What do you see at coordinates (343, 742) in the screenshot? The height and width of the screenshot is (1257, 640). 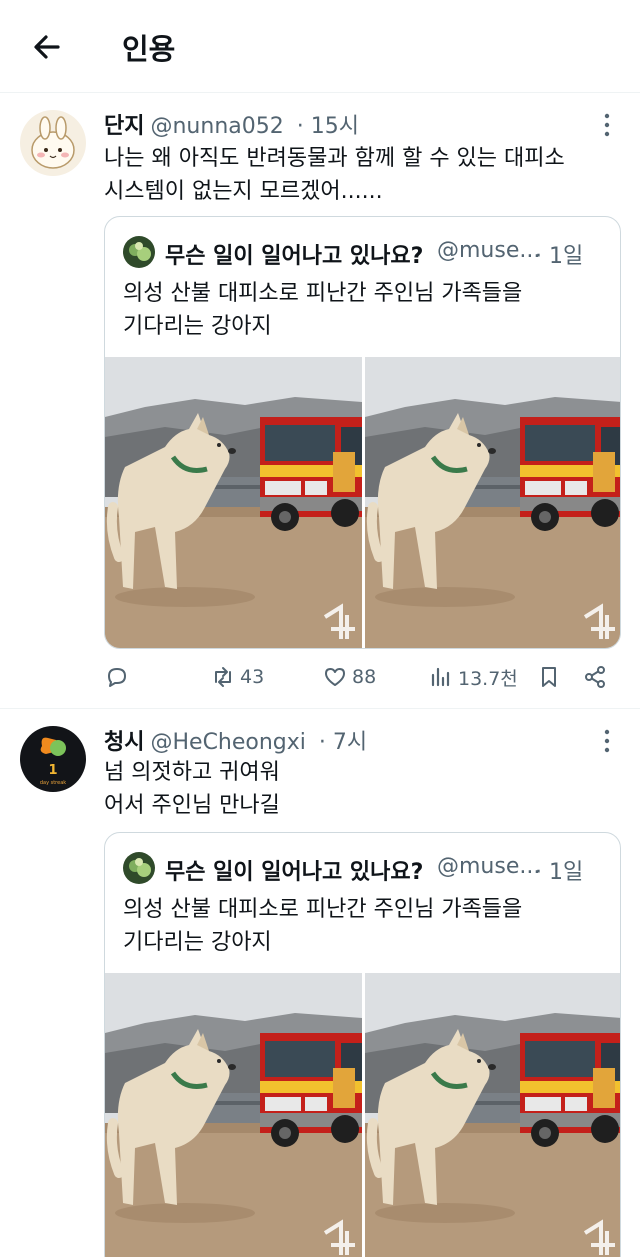 I see `timestamp: · 7시` at bounding box center [343, 742].